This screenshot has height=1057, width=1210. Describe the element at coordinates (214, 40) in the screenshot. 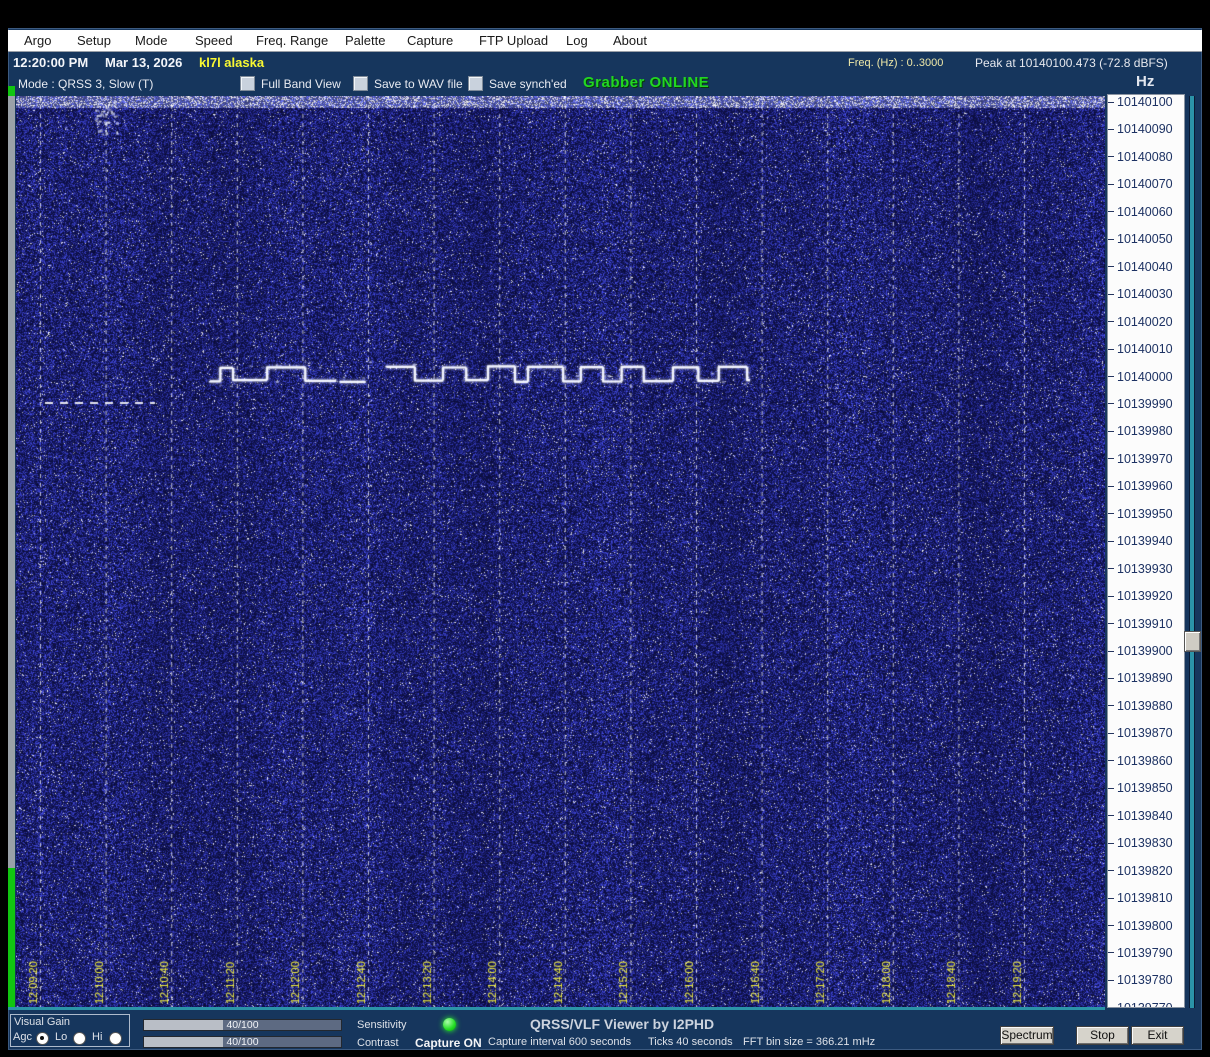

I see `menu-item-speed: Speed` at that location.